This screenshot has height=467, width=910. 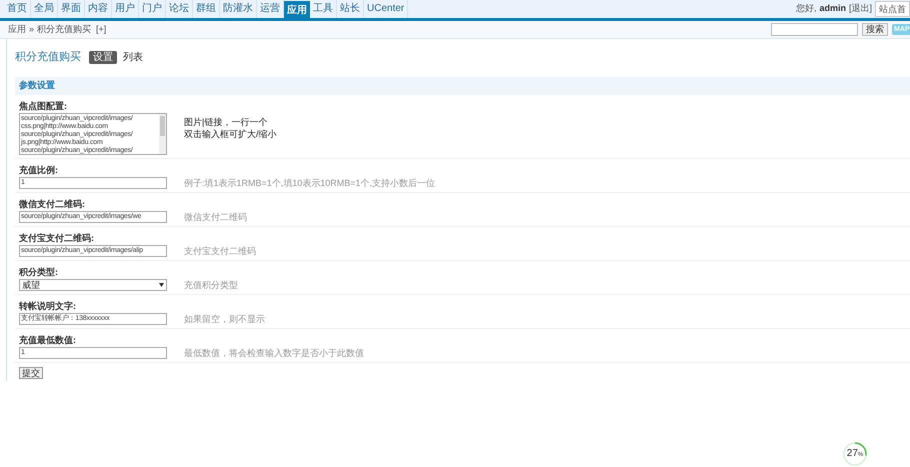 What do you see at coordinates (875, 29) in the screenshot?
I see `search-button: 搜索` at bounding box center [875, 29].